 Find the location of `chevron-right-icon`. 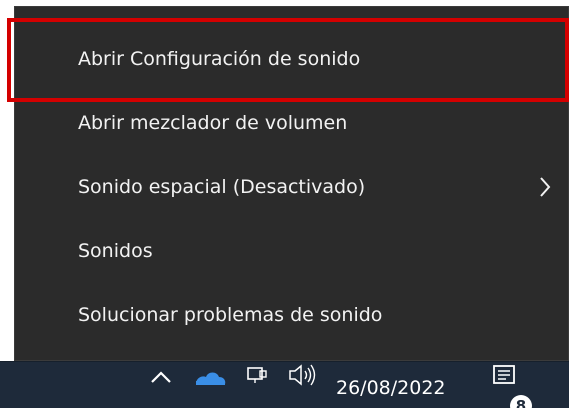

chevron-right-icon is located at coordinates (545, 187).